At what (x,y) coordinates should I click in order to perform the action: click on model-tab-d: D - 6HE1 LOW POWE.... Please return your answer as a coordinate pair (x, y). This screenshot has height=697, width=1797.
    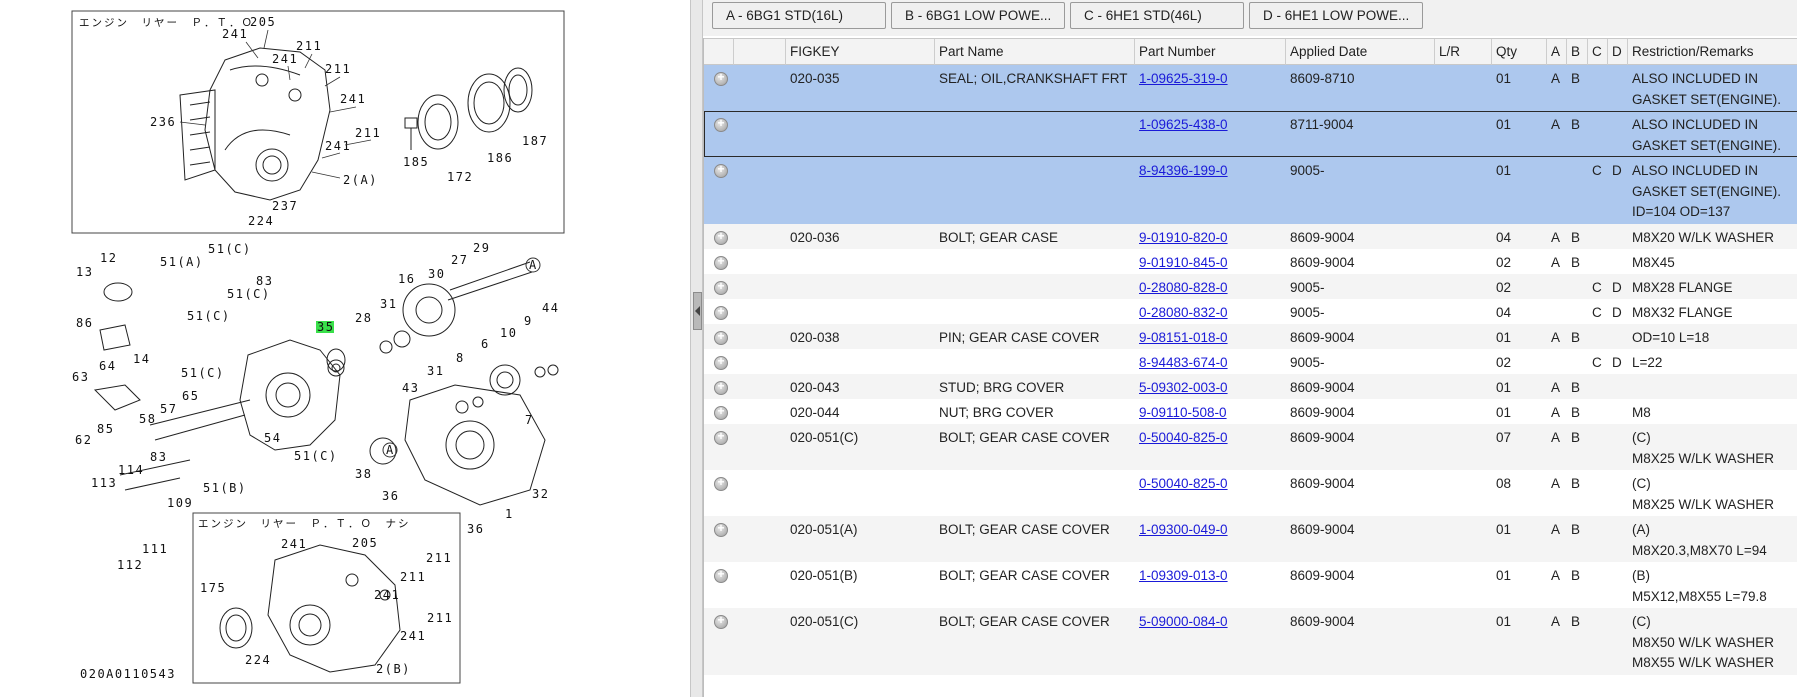
    Looking at the image, I should click on (1336, 15).